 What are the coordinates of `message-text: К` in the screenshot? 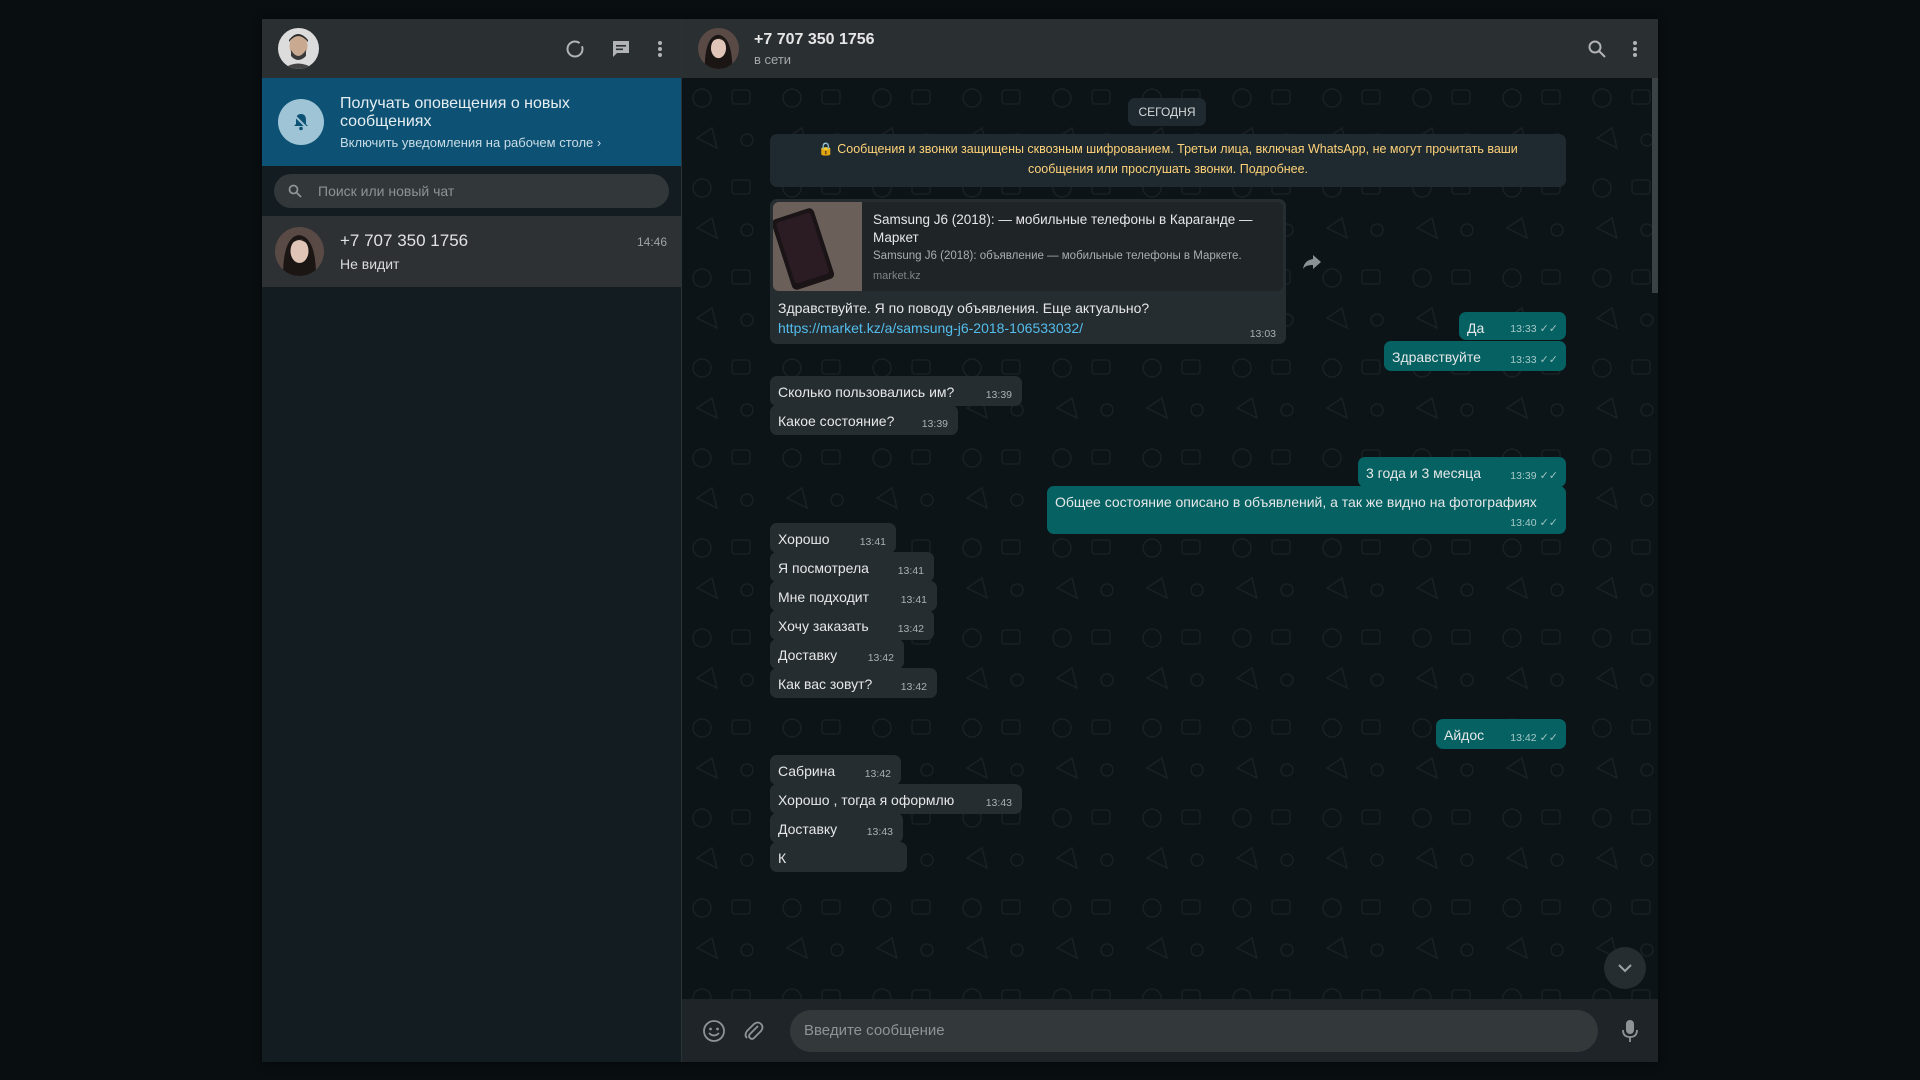 It's located at (782, 858).